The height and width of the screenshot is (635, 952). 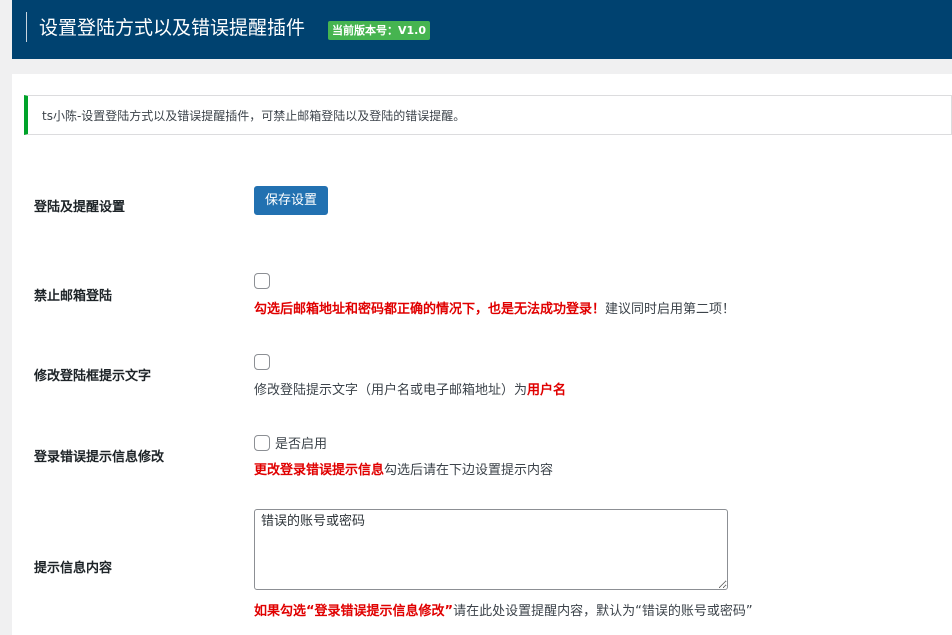 I want to click on message-content-label: 提示信息内容, so click(x=73, y=568).